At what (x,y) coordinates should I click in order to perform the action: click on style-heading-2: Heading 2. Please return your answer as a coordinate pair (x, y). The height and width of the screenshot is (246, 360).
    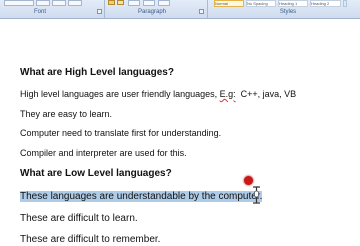
    Looking at the image, I should click on (325, 3).